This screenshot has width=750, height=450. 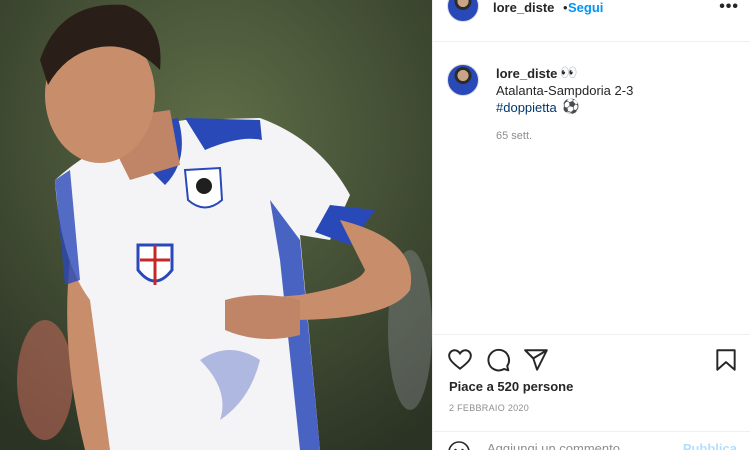 I want to click on post-time-ago: 65 sett., so click(x=514, y=136).